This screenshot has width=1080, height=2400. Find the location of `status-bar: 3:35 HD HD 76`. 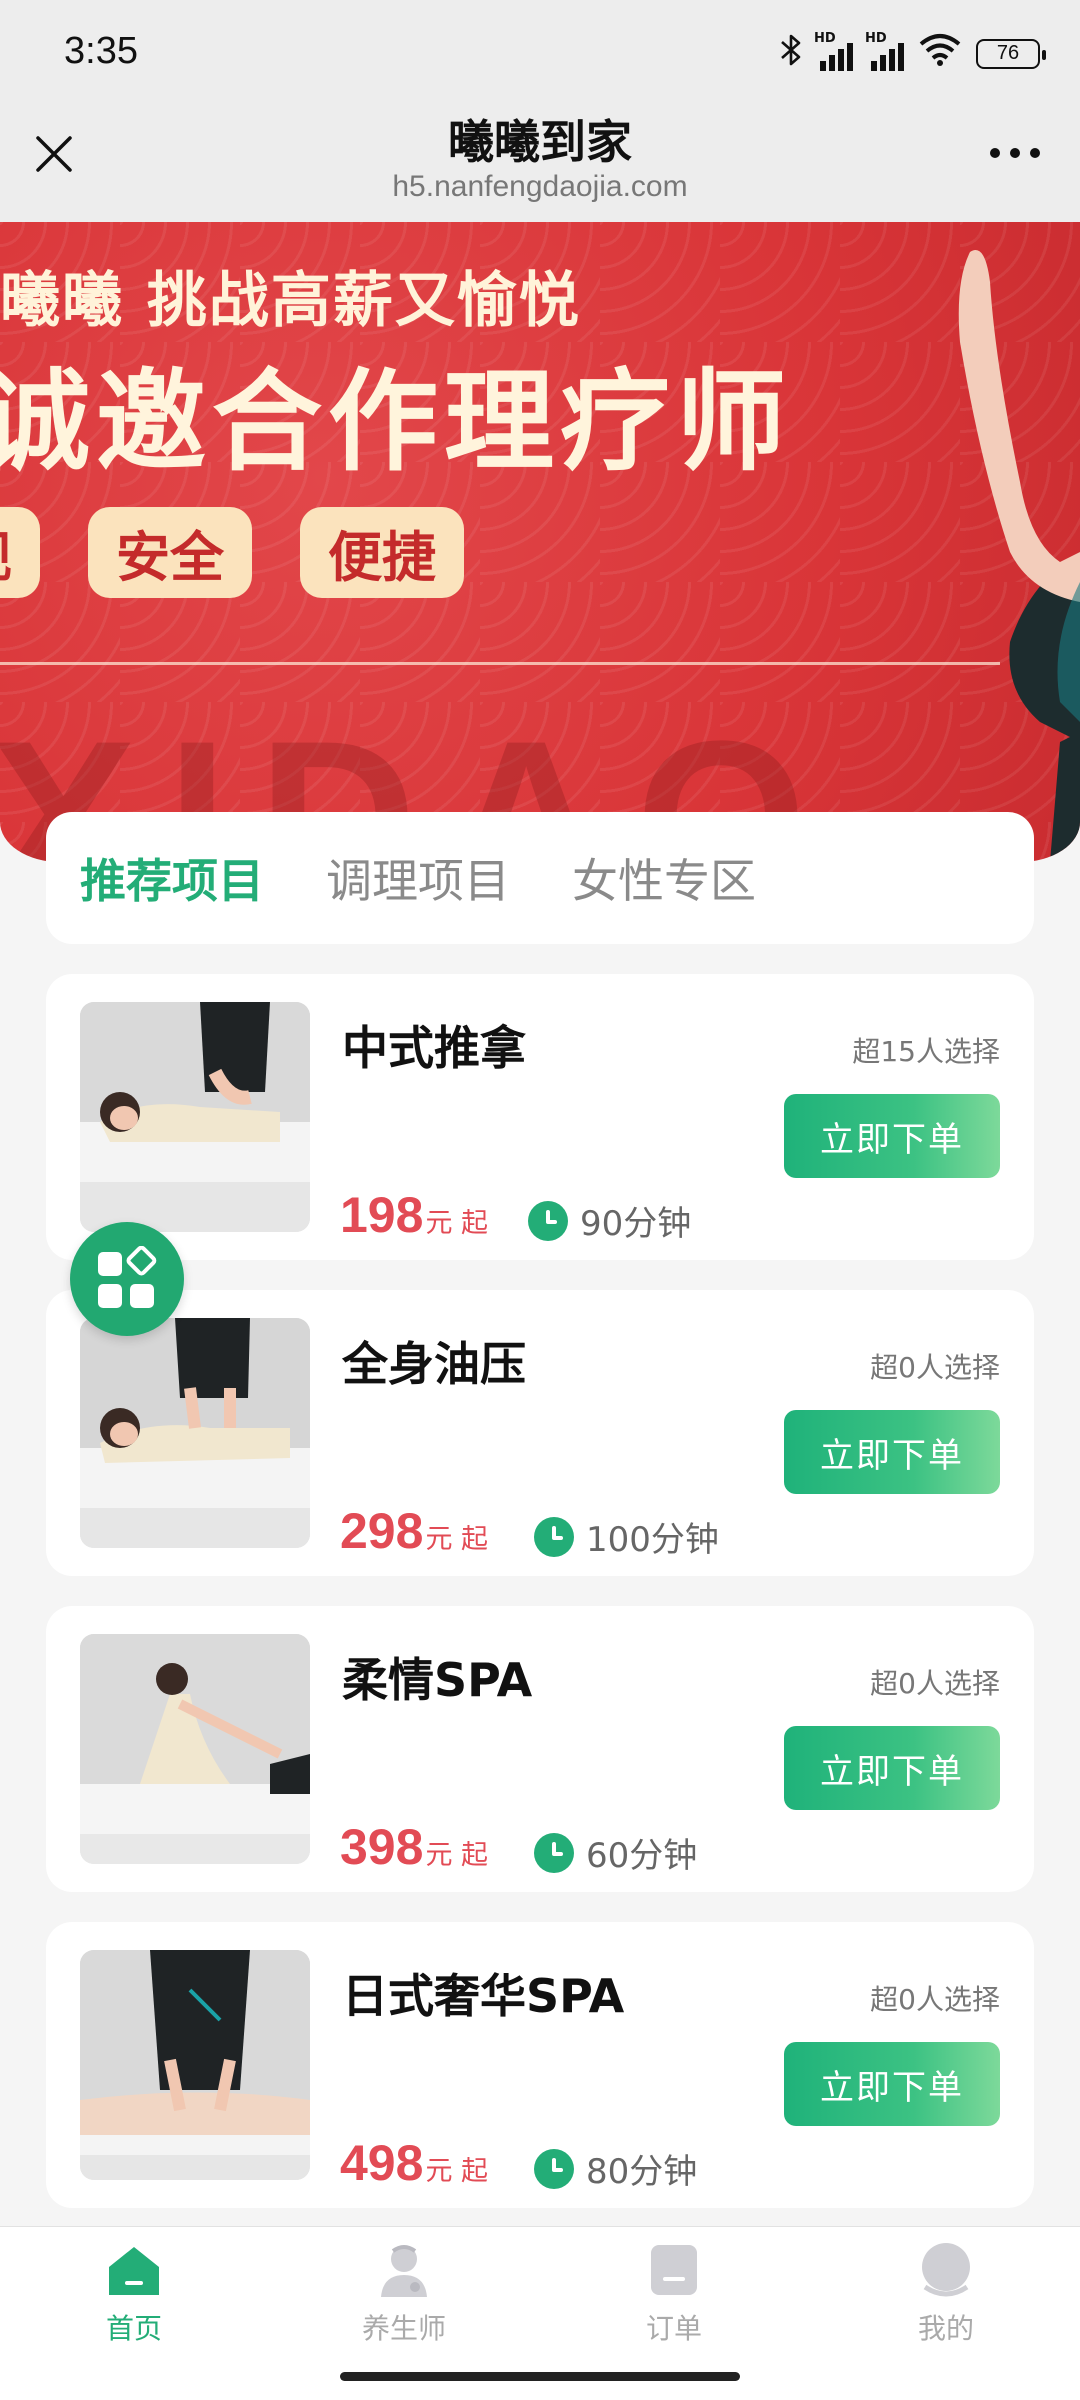

status-bar: 3:35 HD HD 76 is located at coordinates (540, 50).